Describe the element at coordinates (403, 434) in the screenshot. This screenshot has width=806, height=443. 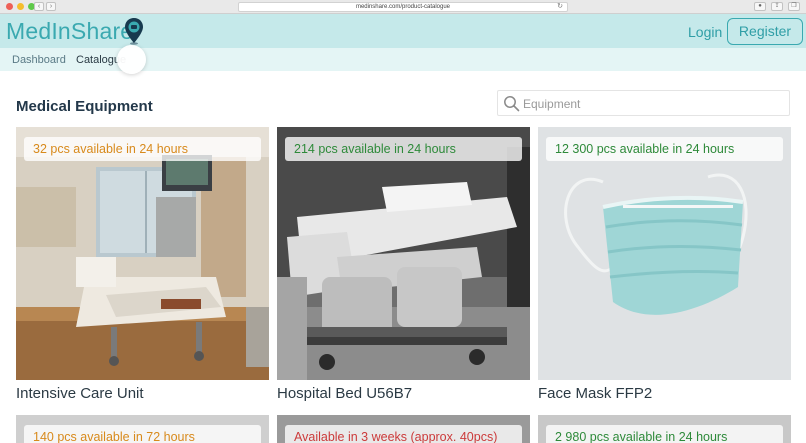
I see `availability-badge: Available in 3 weeks (approx. 40pcs)` at that location.